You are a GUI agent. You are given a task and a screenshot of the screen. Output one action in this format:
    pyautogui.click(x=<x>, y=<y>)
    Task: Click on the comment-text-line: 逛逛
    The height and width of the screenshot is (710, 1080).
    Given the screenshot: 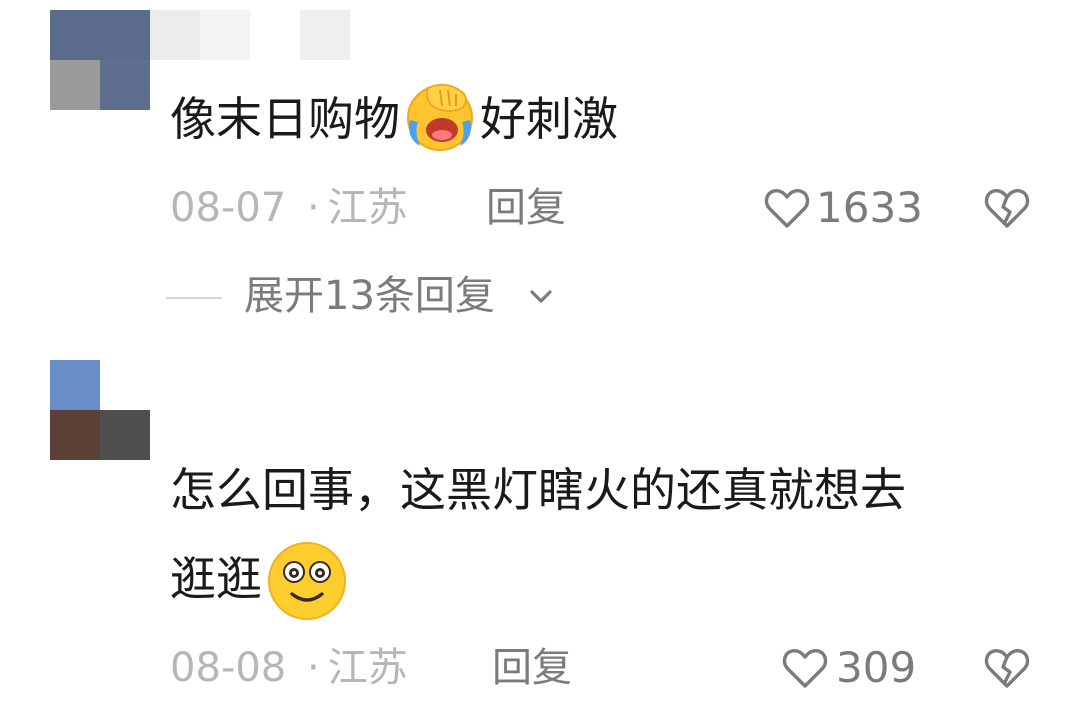 What is the action you would take?
    pyautogui.click(x=261, y=581)
    